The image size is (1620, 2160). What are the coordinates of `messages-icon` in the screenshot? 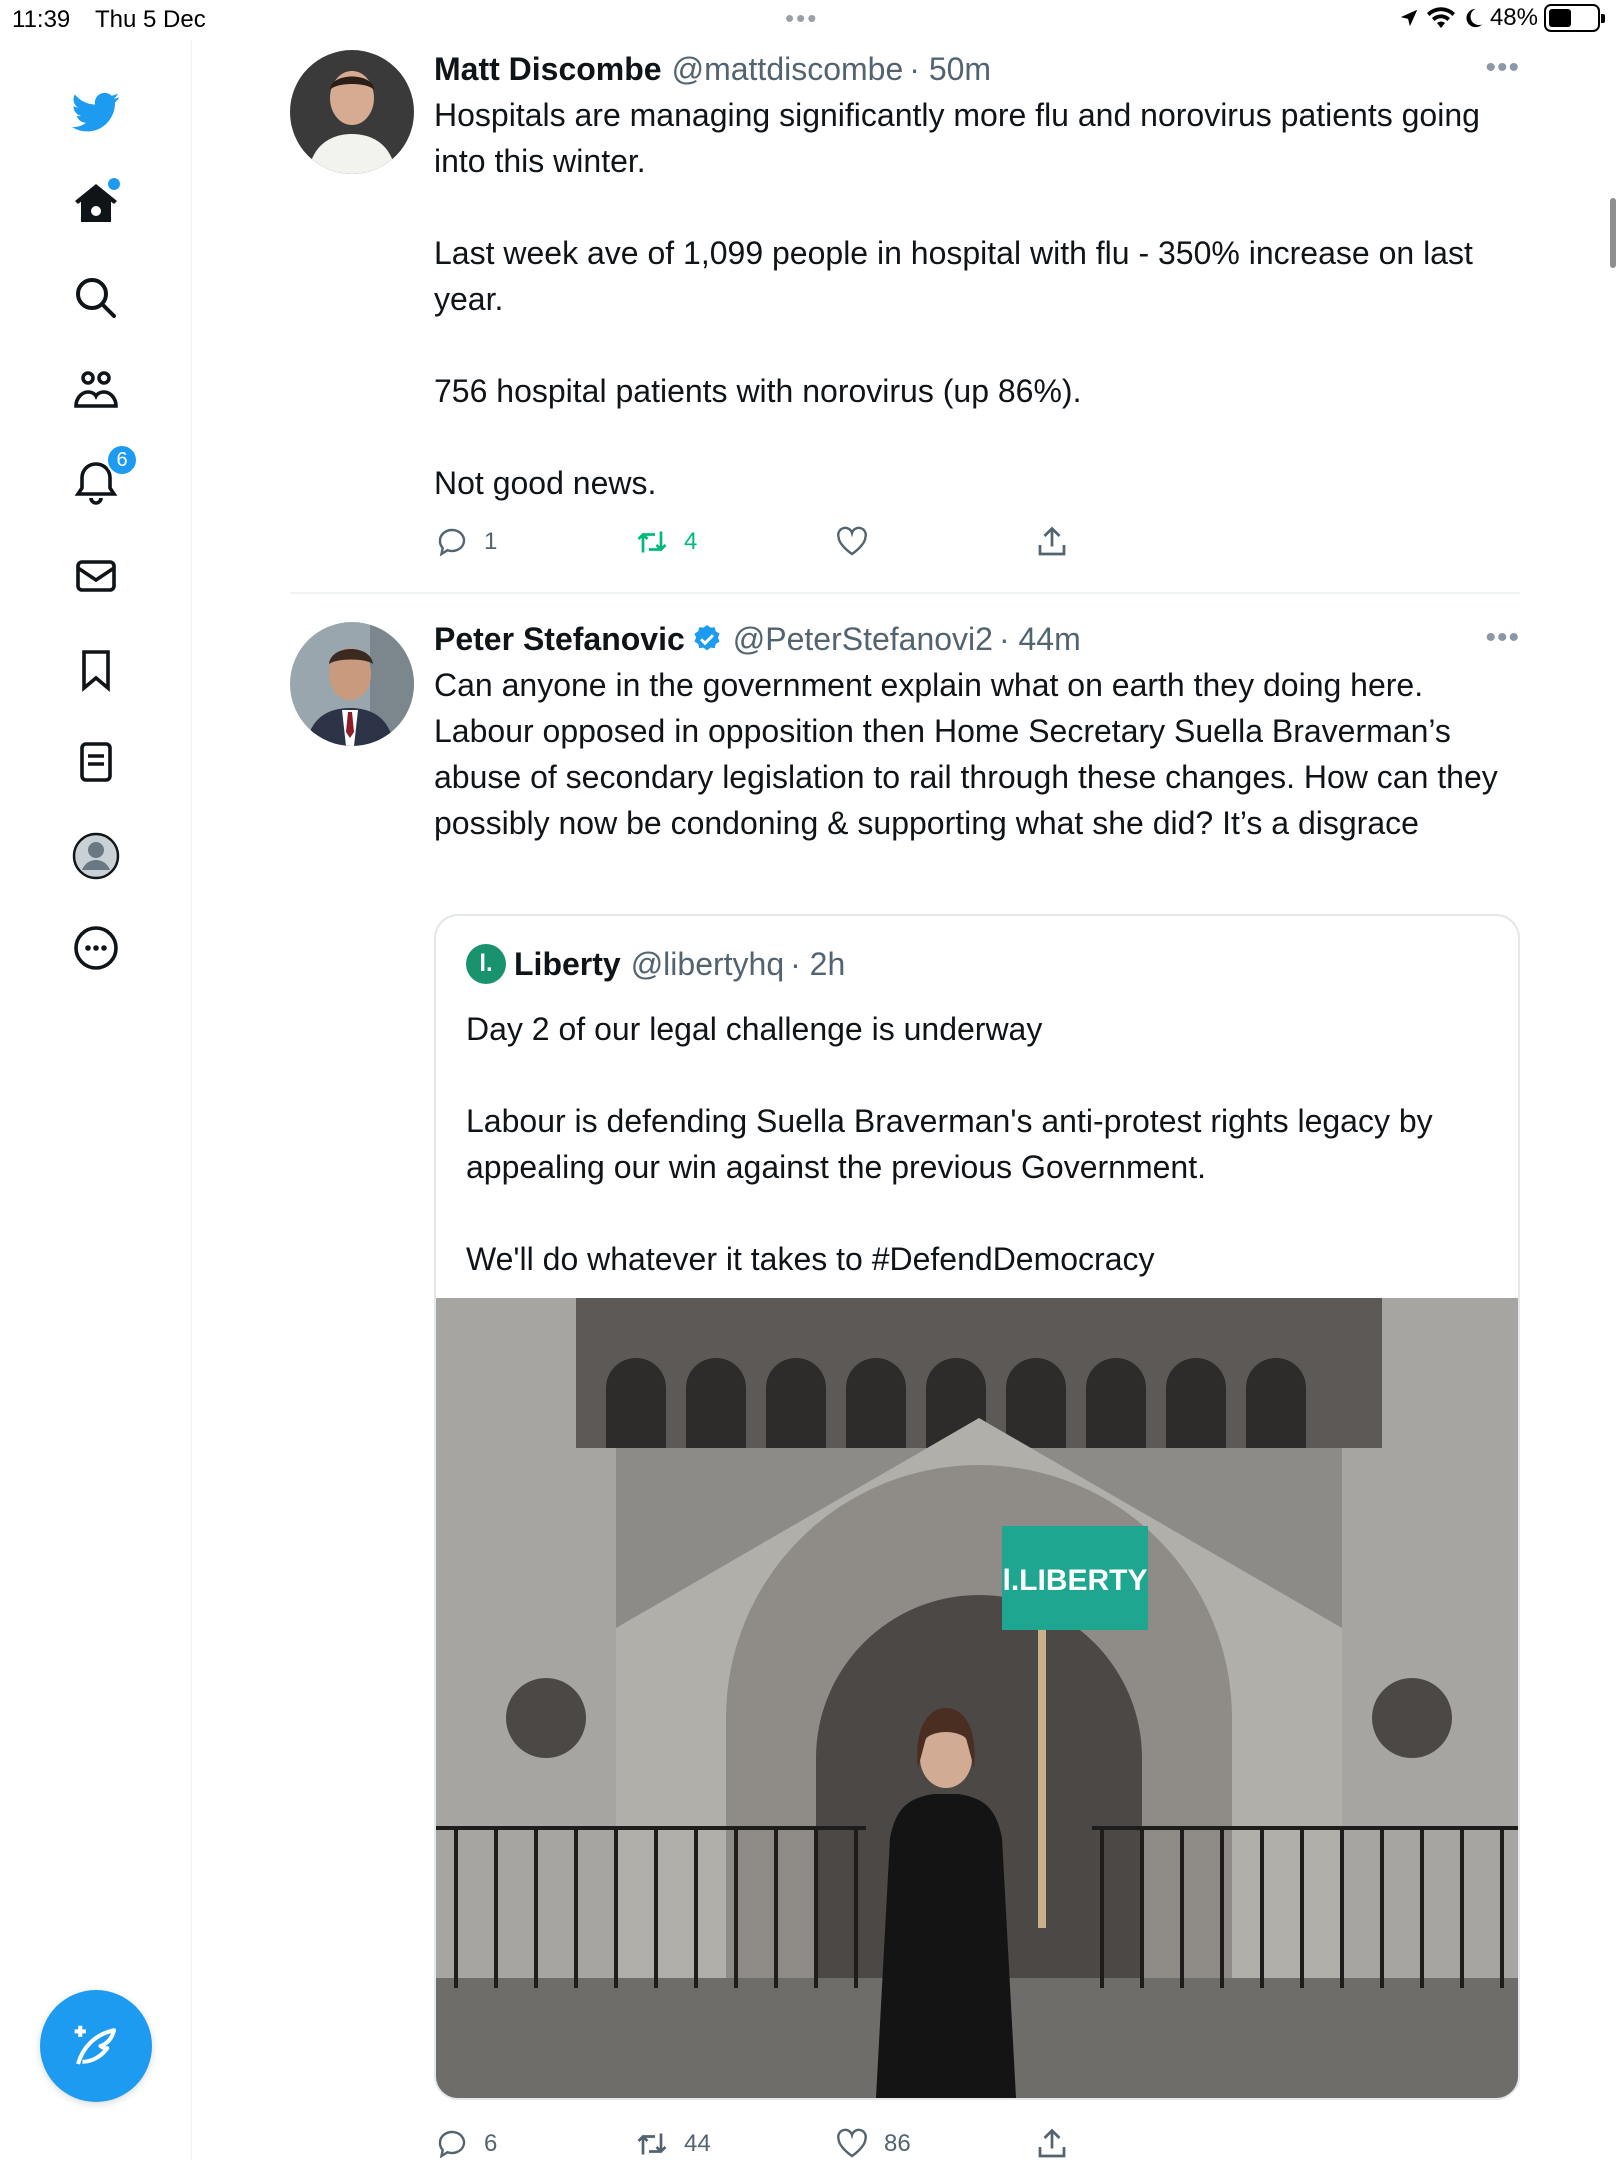 It's located at (96, 576).